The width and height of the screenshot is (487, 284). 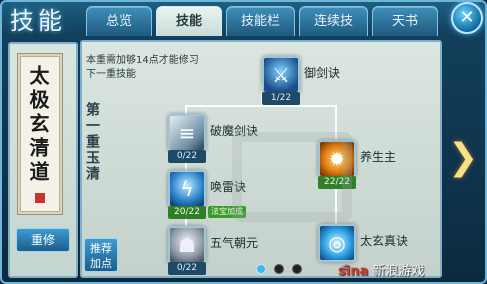 I want to click on skill-level-count: 1/22, so click(x=281, y=98).